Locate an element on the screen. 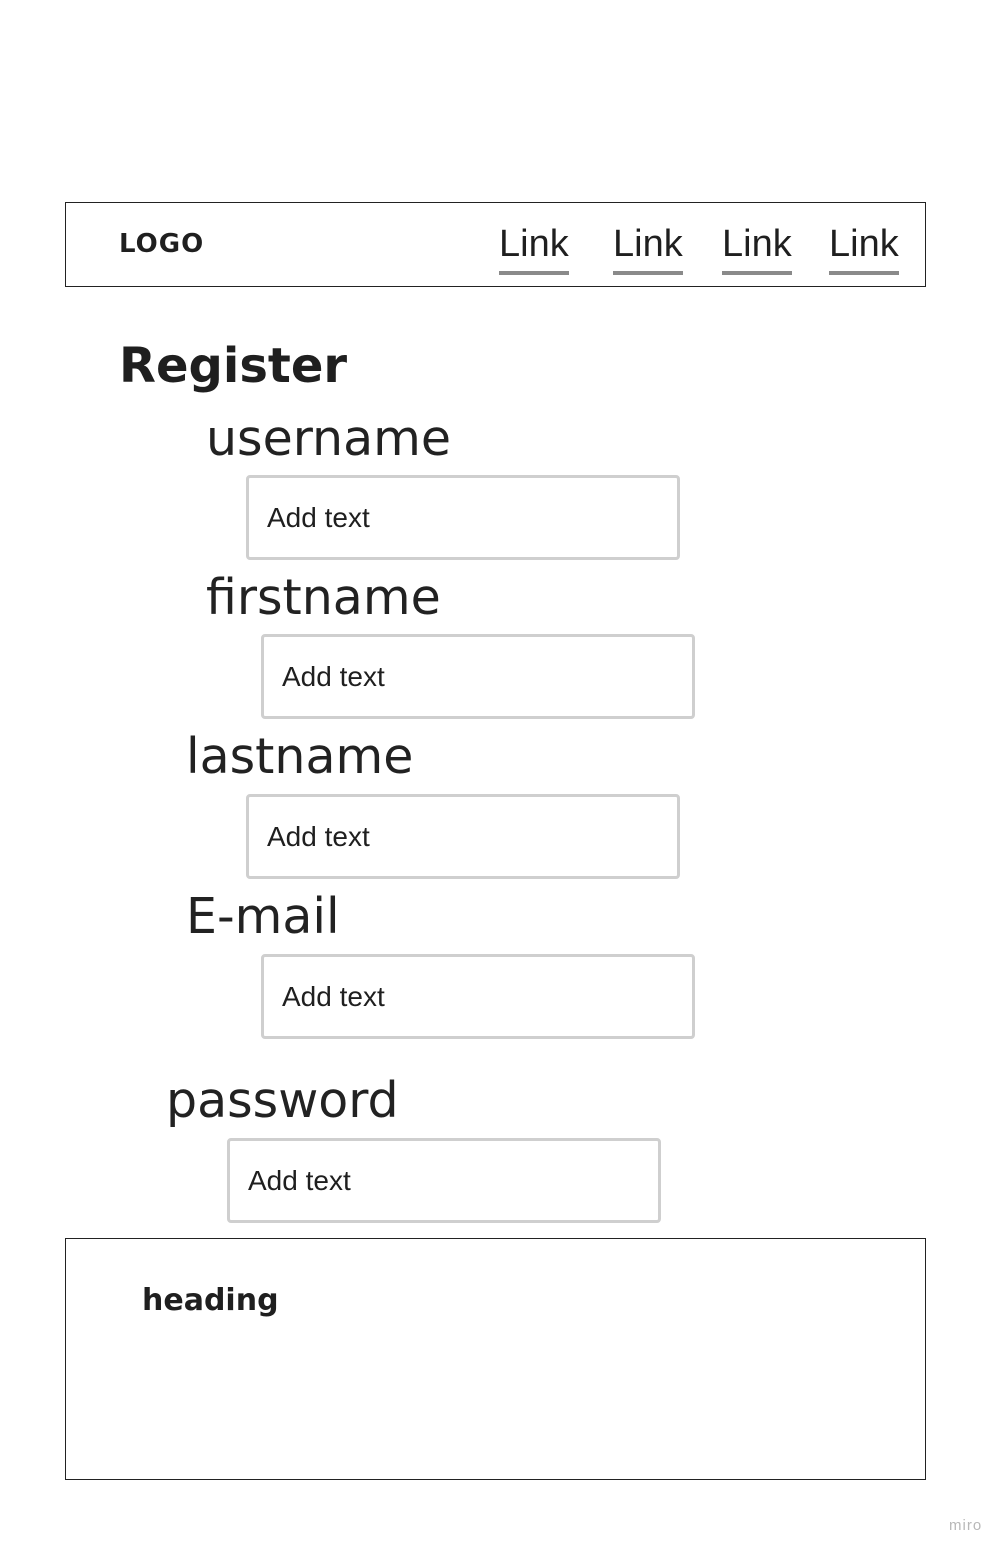  nav-link-2: Link is located at coordinates (648, 249).